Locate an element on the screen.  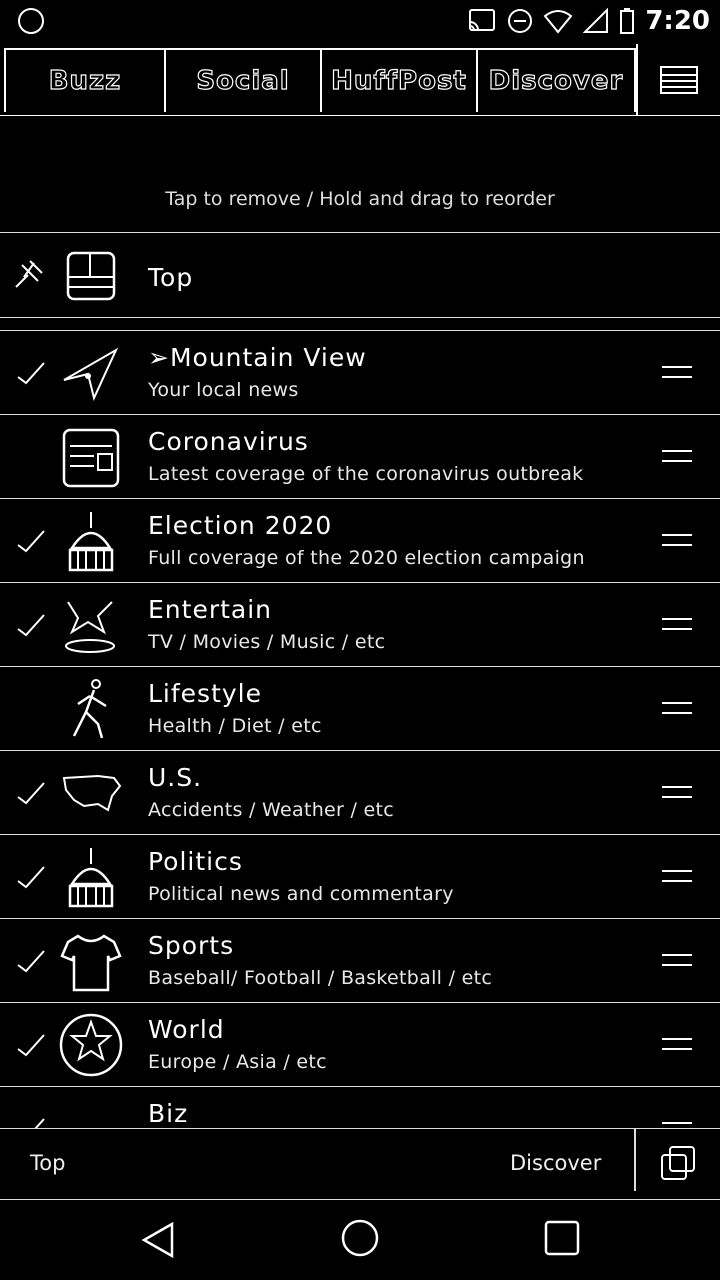
bottom-tab-preview: Top Discover is located at coordinates (360, 1164).